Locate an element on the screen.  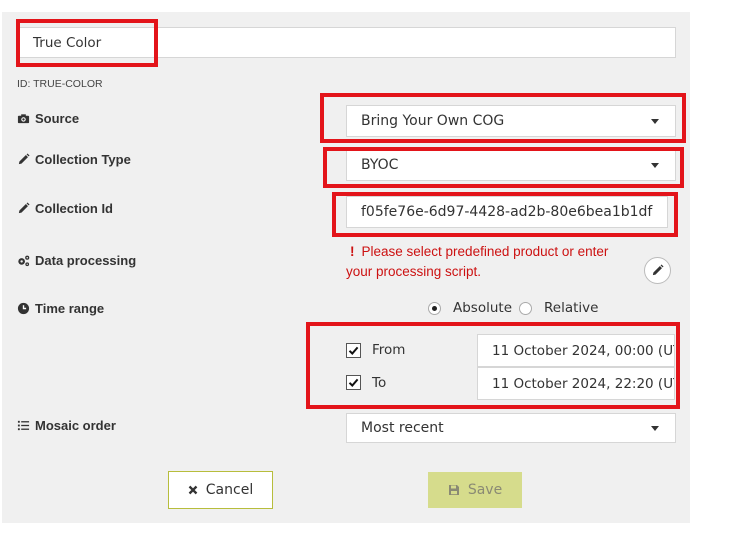
to-date-value: 11 October 2024, 22:20 (UTC) is located at coordinates (583, 383).